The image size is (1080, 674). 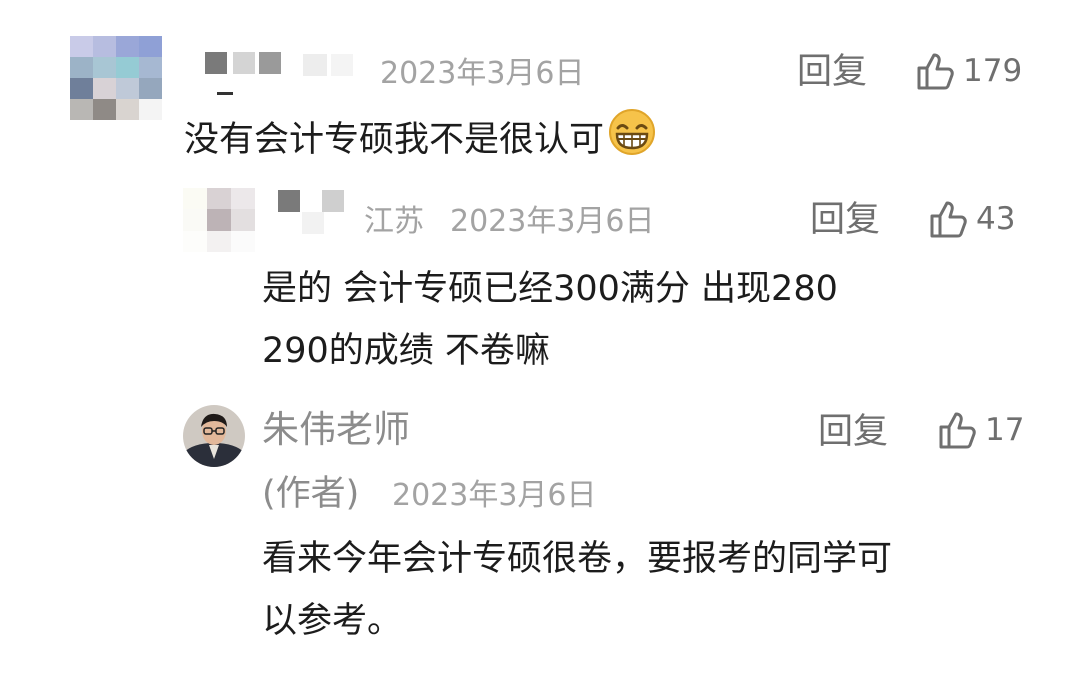 What do you see at coordinates (1005, 430) in the screenshot?
I see `like-count: 17` at bounding box center [1005, 430].